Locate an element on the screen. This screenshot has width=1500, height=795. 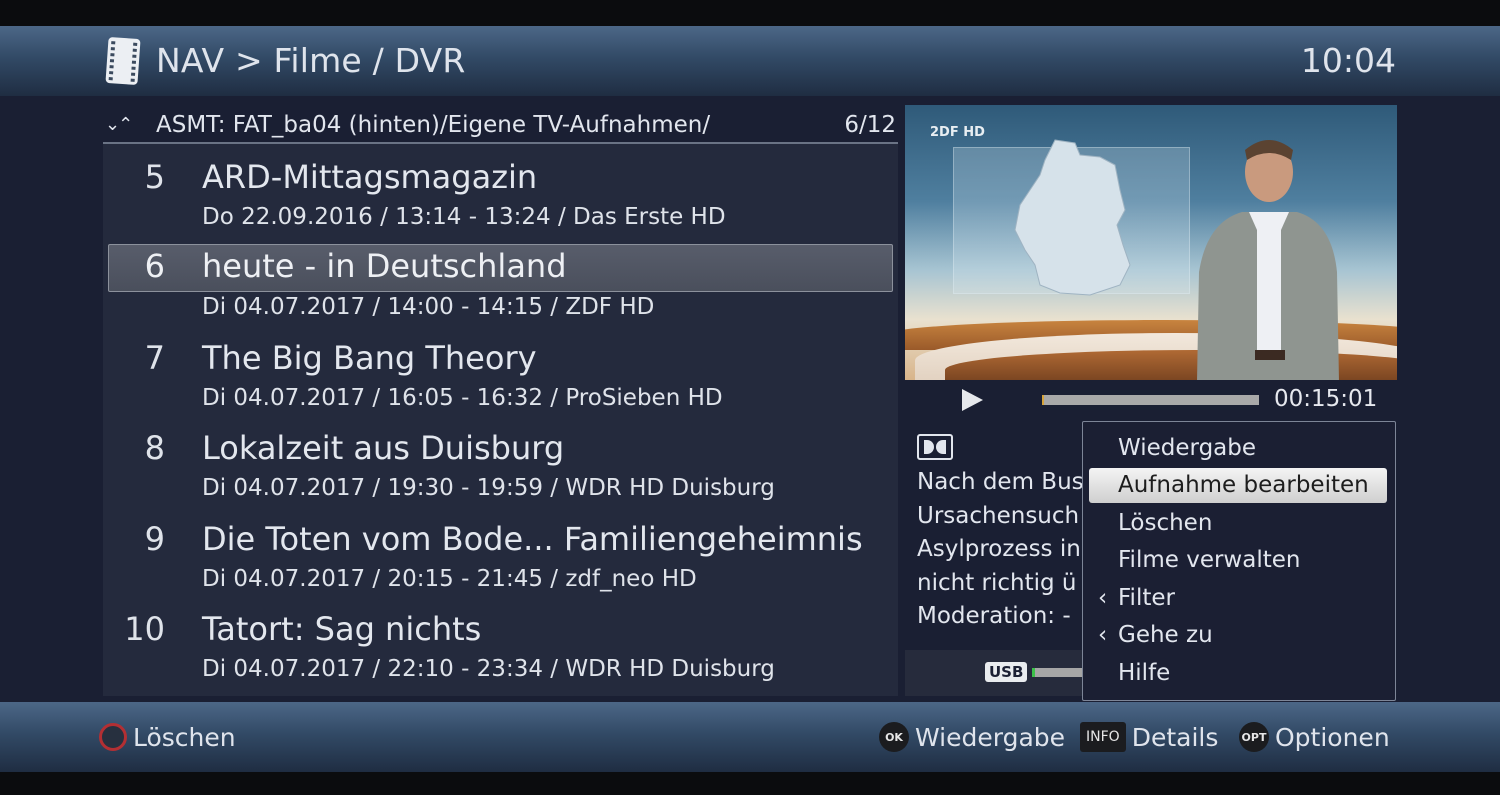
description-line: Nach dem Bus is located at coordinates (1000, 482).